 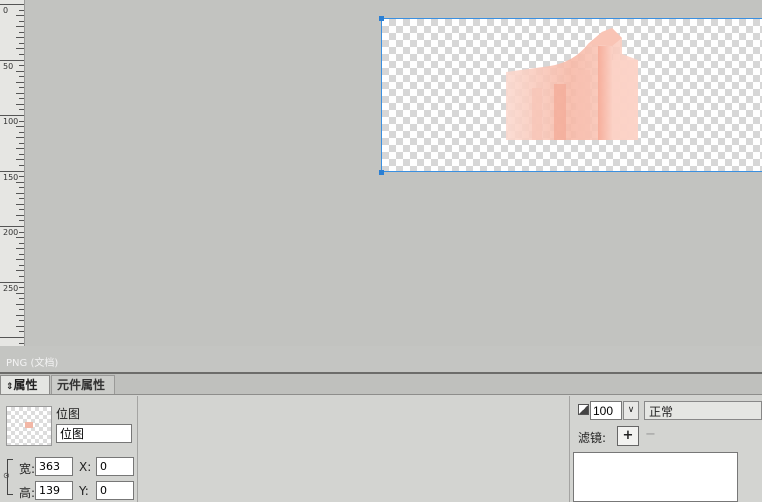 I want to click on filter-list, so click(x=655, y=477).